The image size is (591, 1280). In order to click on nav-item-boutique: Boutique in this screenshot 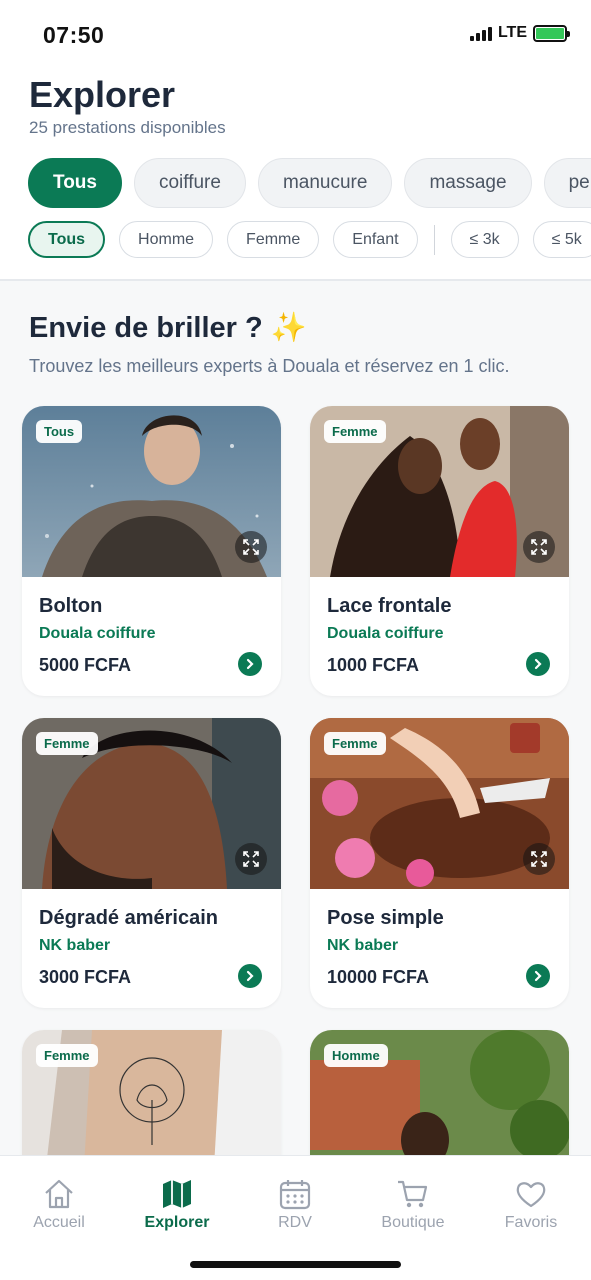, I will do `click(413, 1205)`.